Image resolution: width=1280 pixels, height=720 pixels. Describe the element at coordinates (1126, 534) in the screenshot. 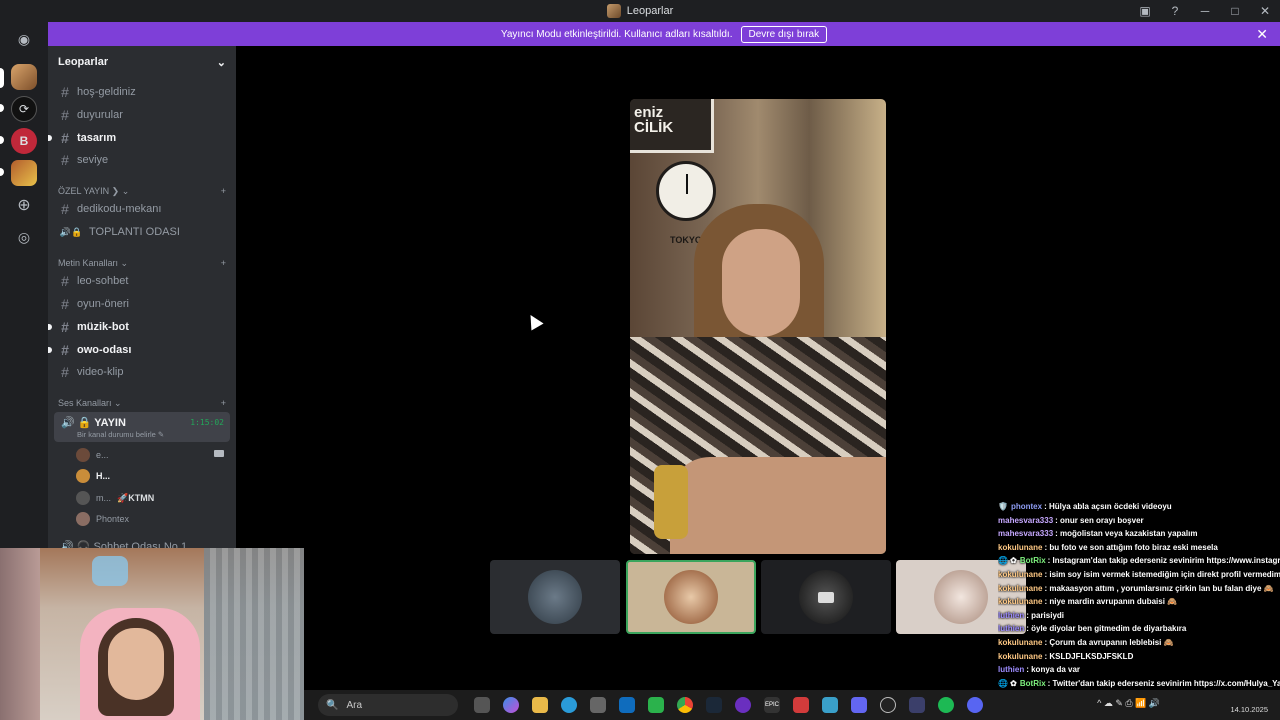

I see `chat-text: : moğolistan veya kazakistan yapalım` at that location.